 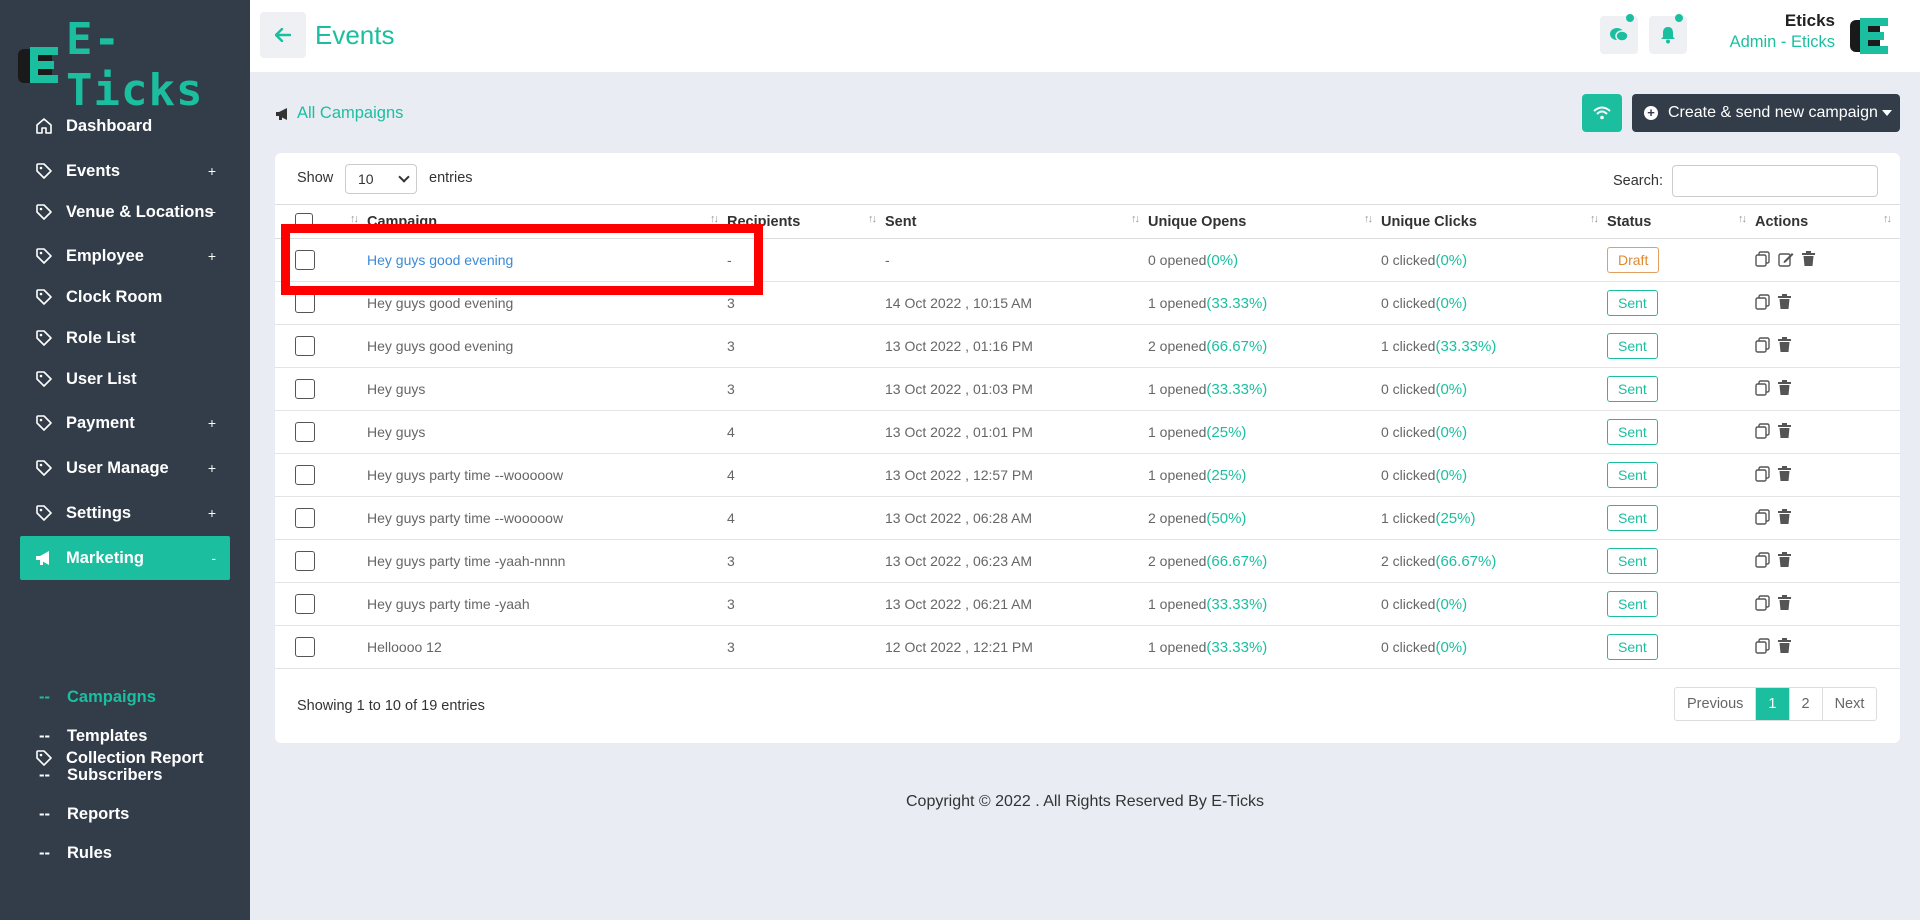 What do you see at coordinates (1806, 704) in the screenshot?
I see `page-2-button: 2` at bounding box center [1806, 704].